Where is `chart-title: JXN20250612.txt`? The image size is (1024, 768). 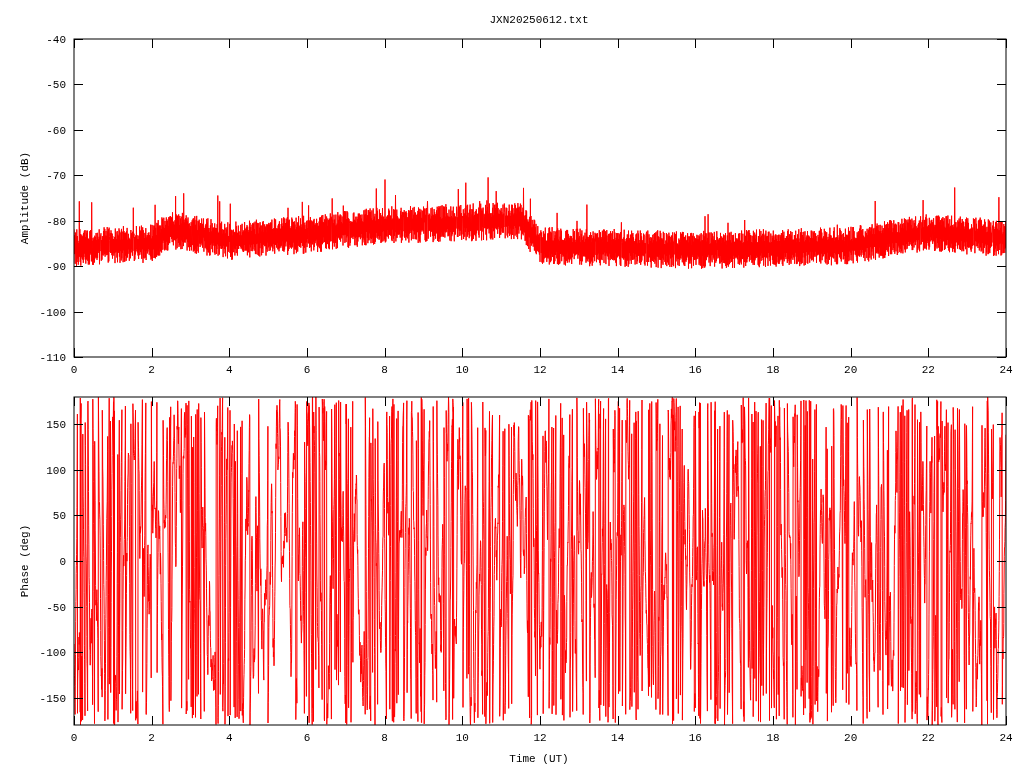
chart-title: JXN20250612.txt is located at coordinates (539, 20).